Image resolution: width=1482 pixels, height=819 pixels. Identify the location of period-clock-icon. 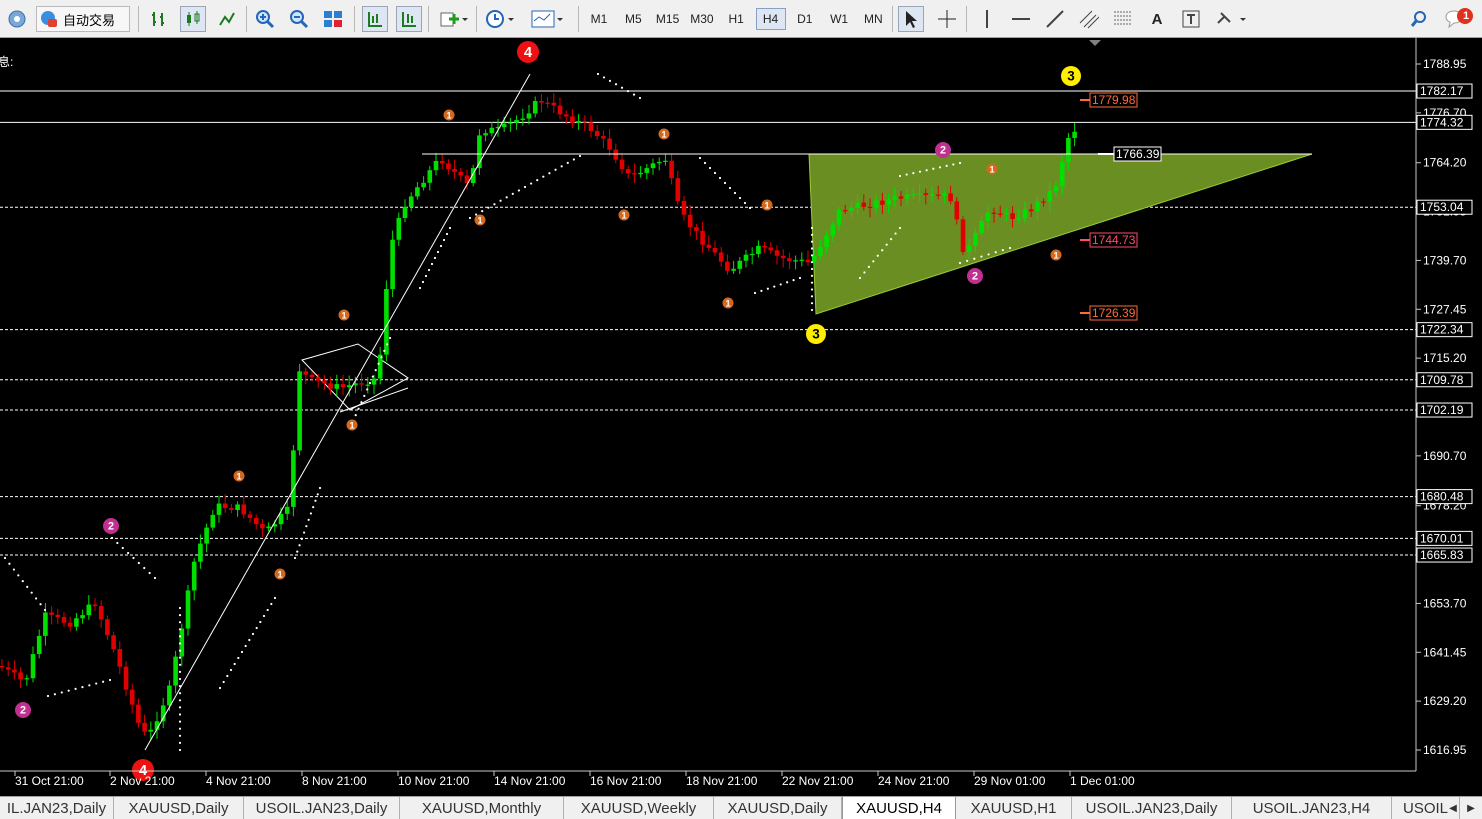
(500, 19).